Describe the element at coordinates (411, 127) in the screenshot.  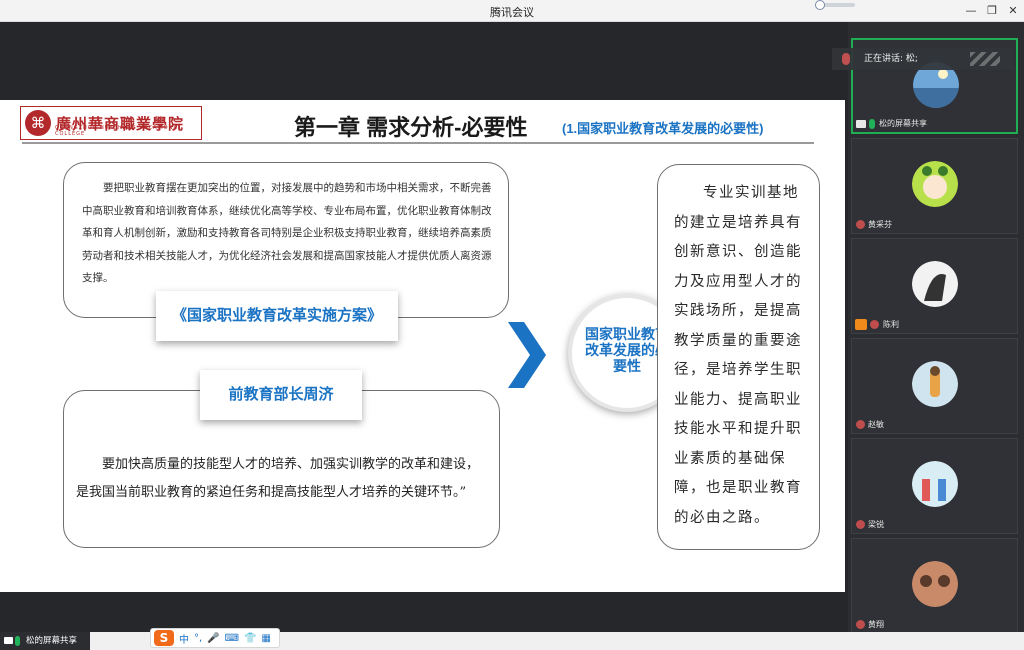
I see `slide-heading: 第一章 需求分析-必要性` at that location.